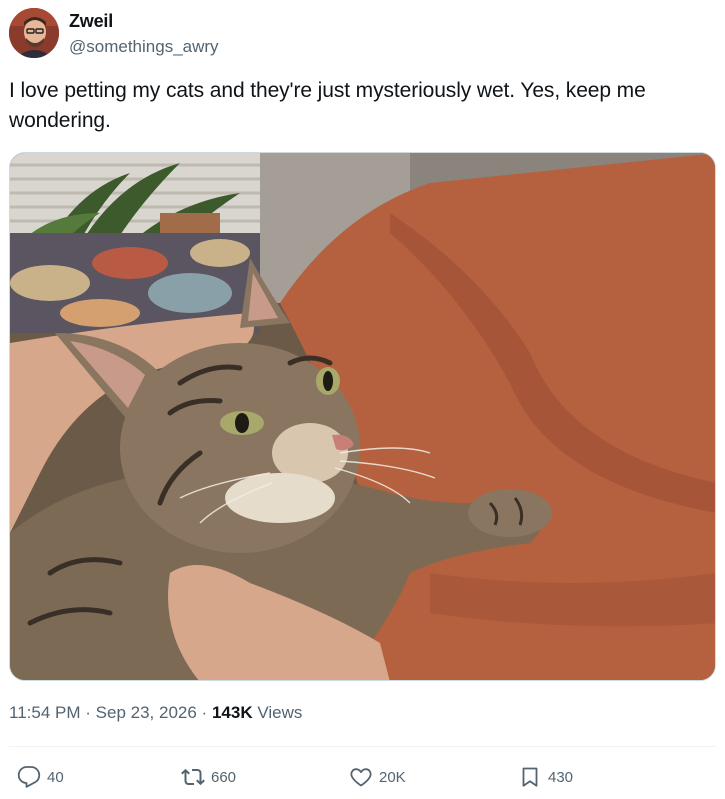 This screenshot has width=725, height=799. What do you see at coordinates (362, 746) in the screenshot?
I see `divider` at bounding box center [362, 746].